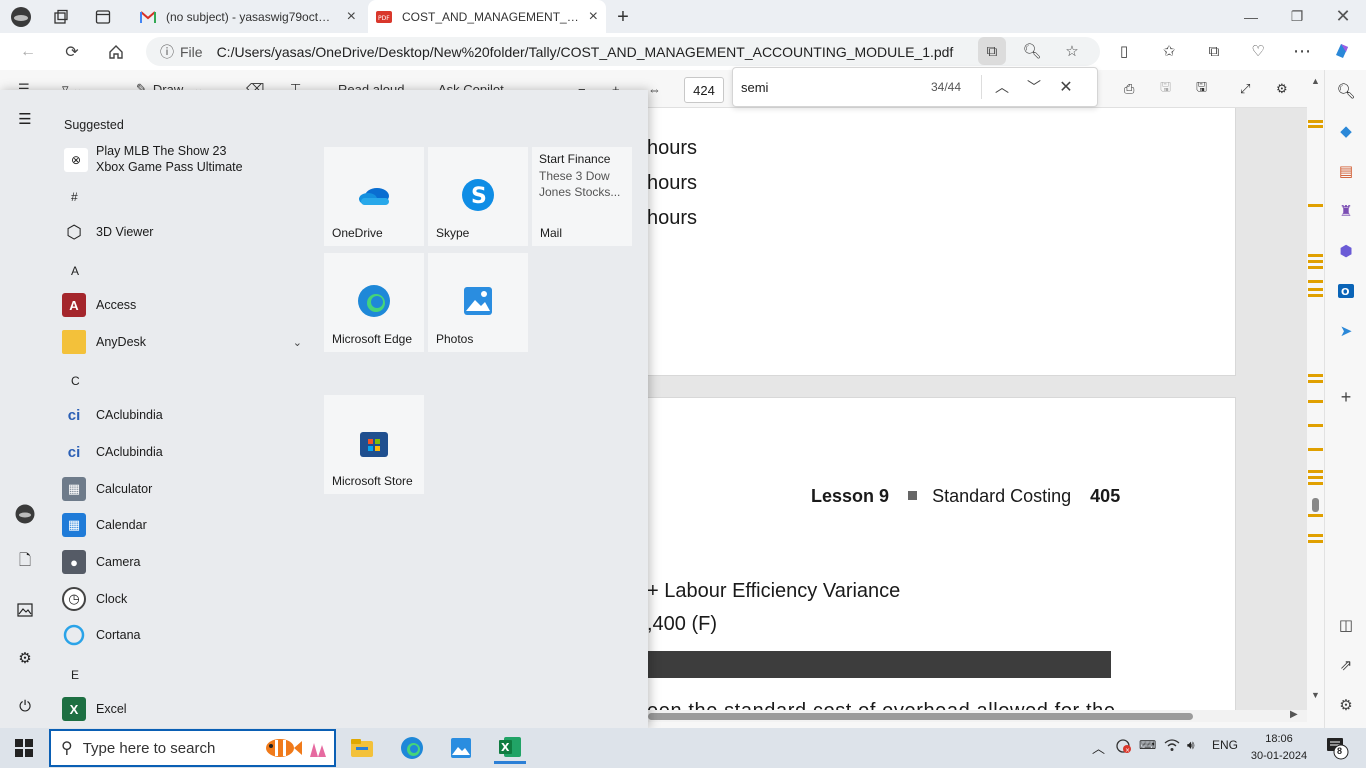  I want to click on app-label: Access, so click(116, 305).